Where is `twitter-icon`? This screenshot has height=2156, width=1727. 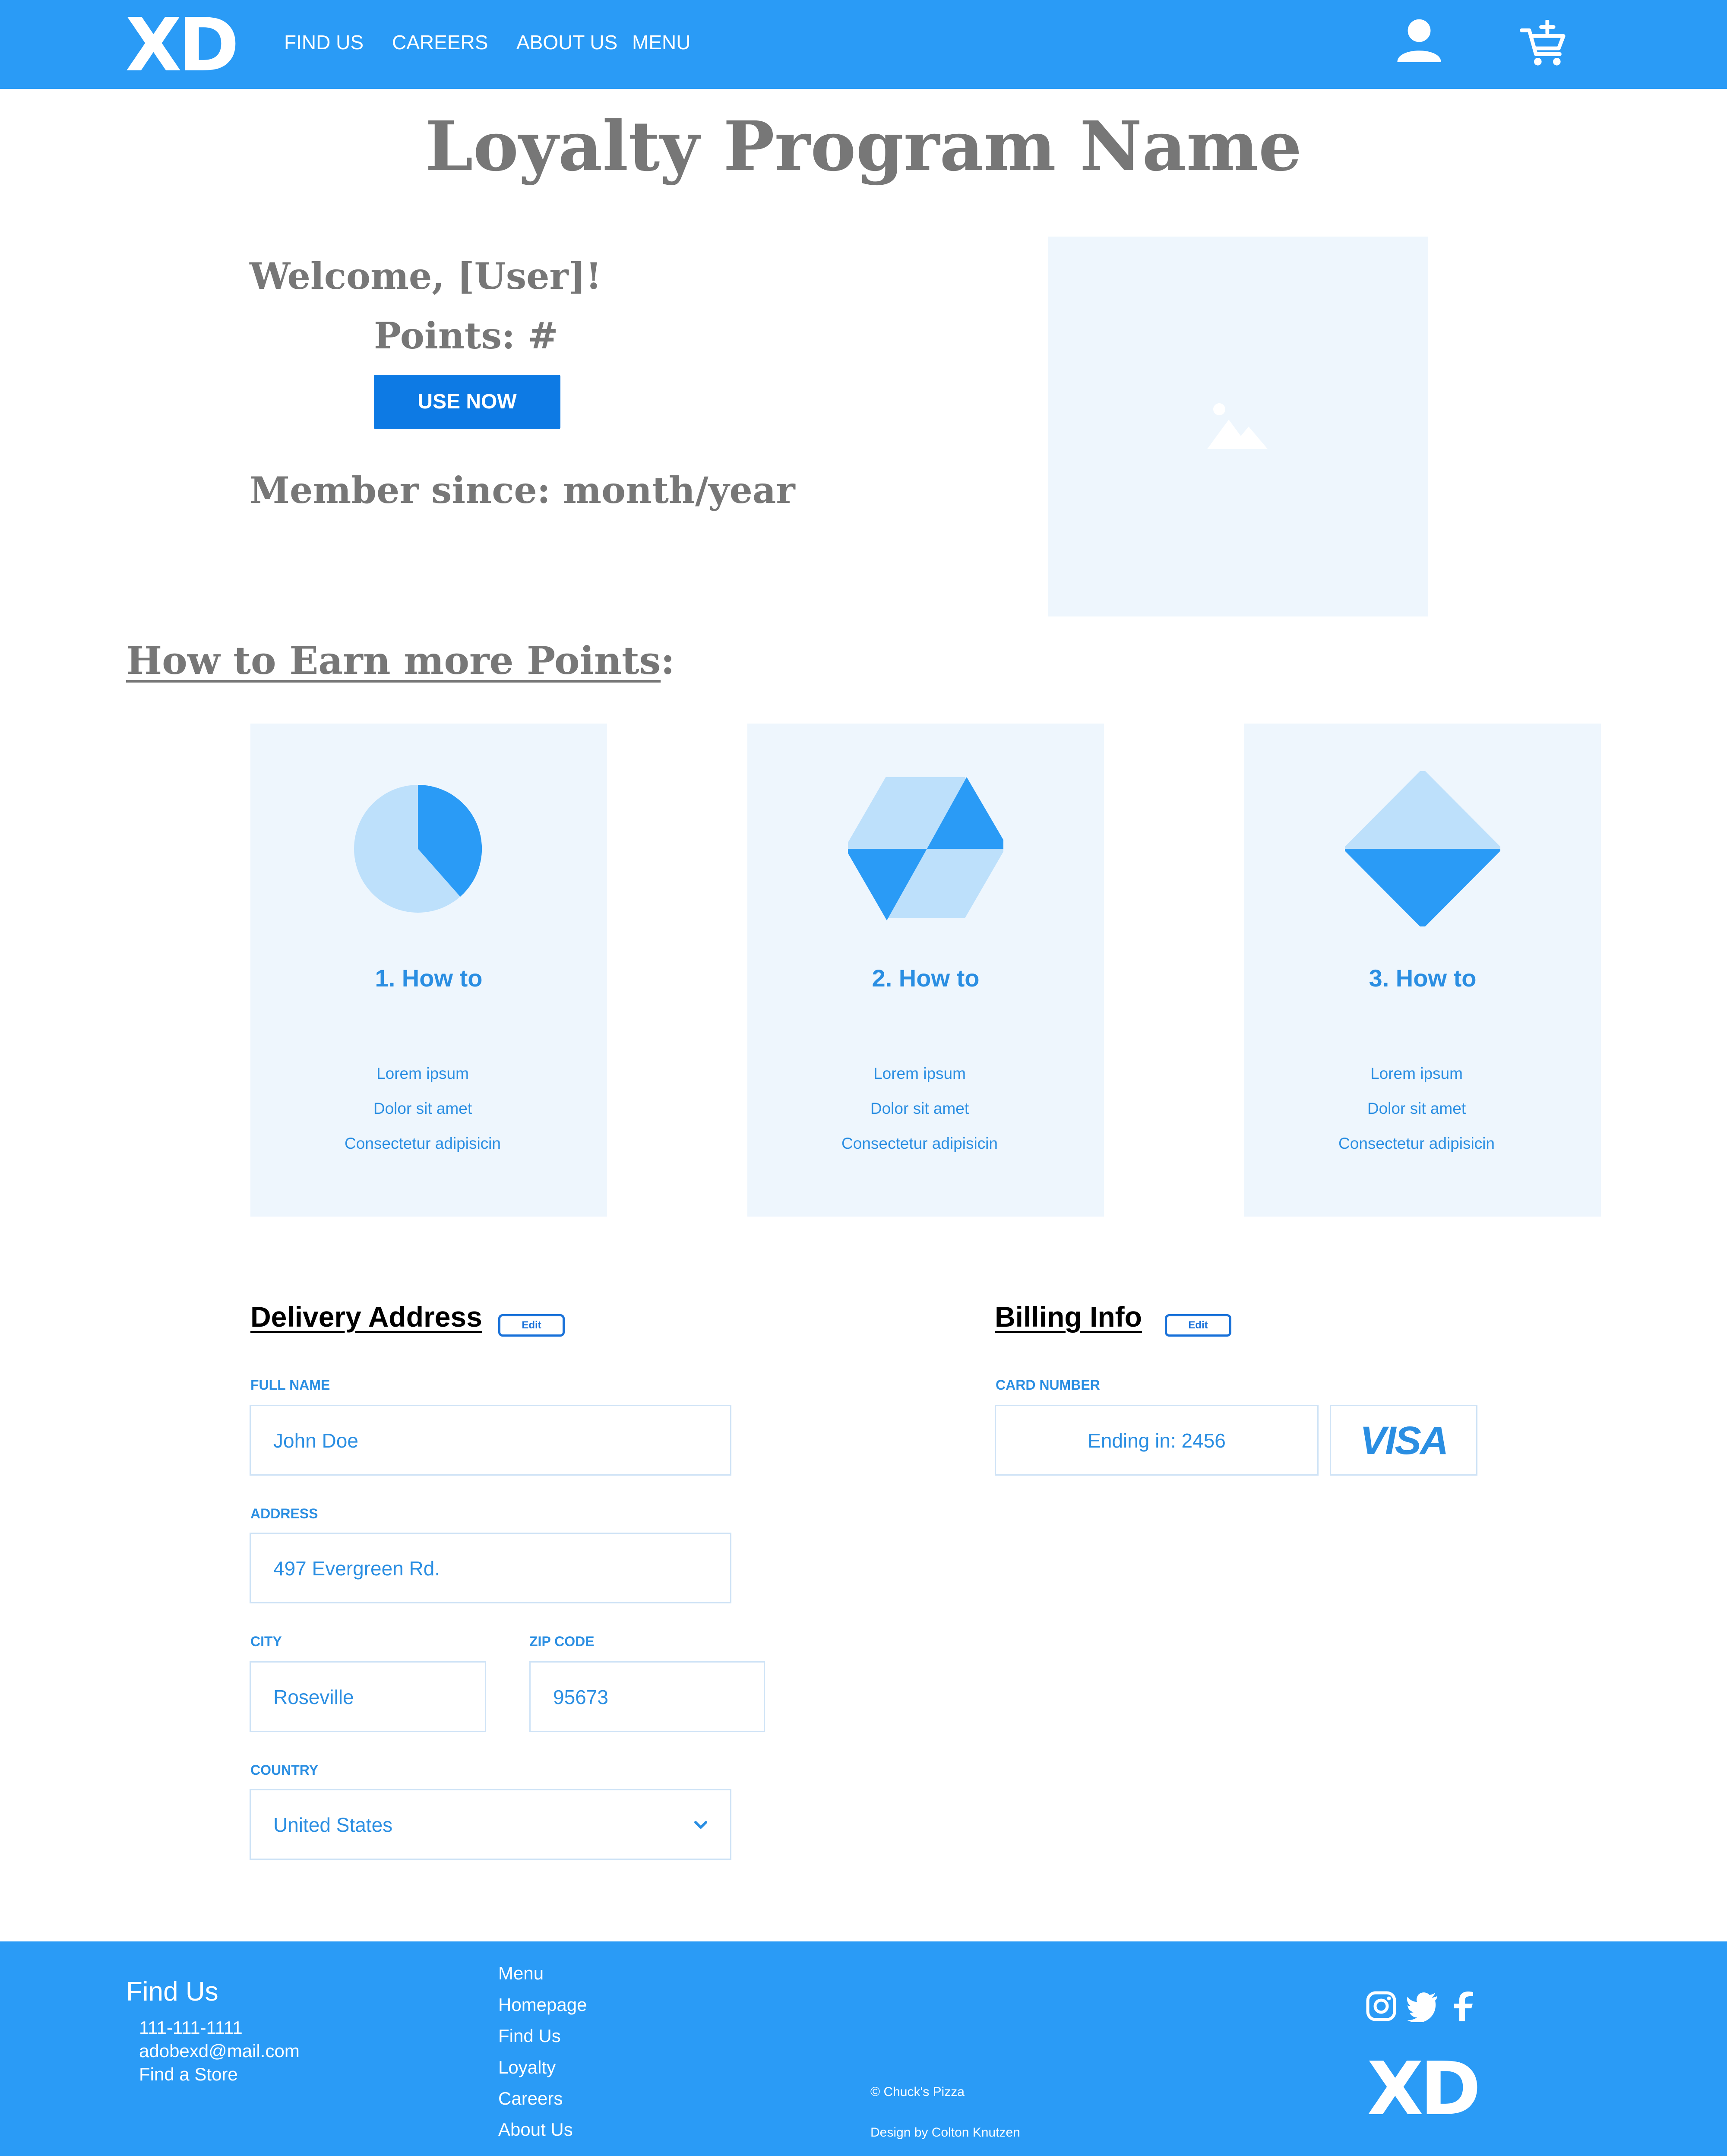 twitter-icon is located at coordinates (1423, 2006).